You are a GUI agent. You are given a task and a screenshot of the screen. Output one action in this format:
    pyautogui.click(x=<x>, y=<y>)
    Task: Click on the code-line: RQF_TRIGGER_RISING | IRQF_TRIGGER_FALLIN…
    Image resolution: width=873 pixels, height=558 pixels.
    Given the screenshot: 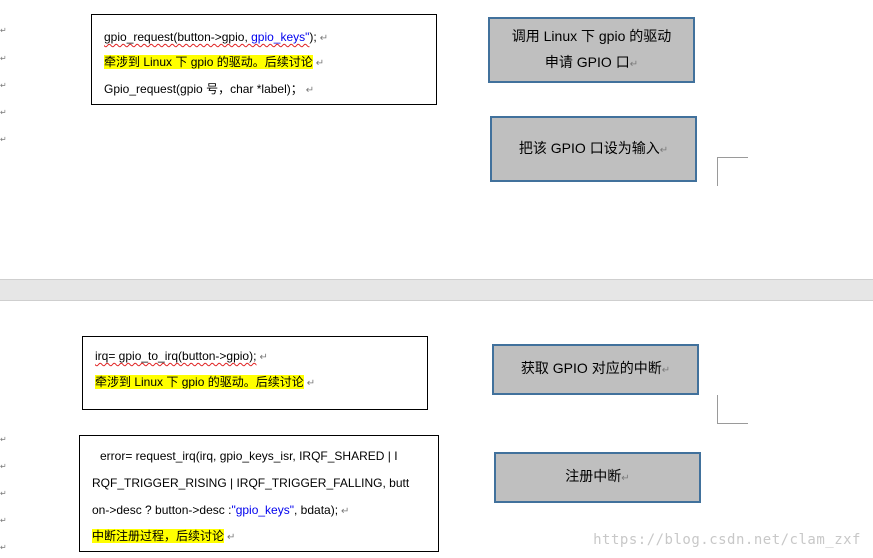 What is the action you would take?
    pyautogui.click(x=250, y=483)
    